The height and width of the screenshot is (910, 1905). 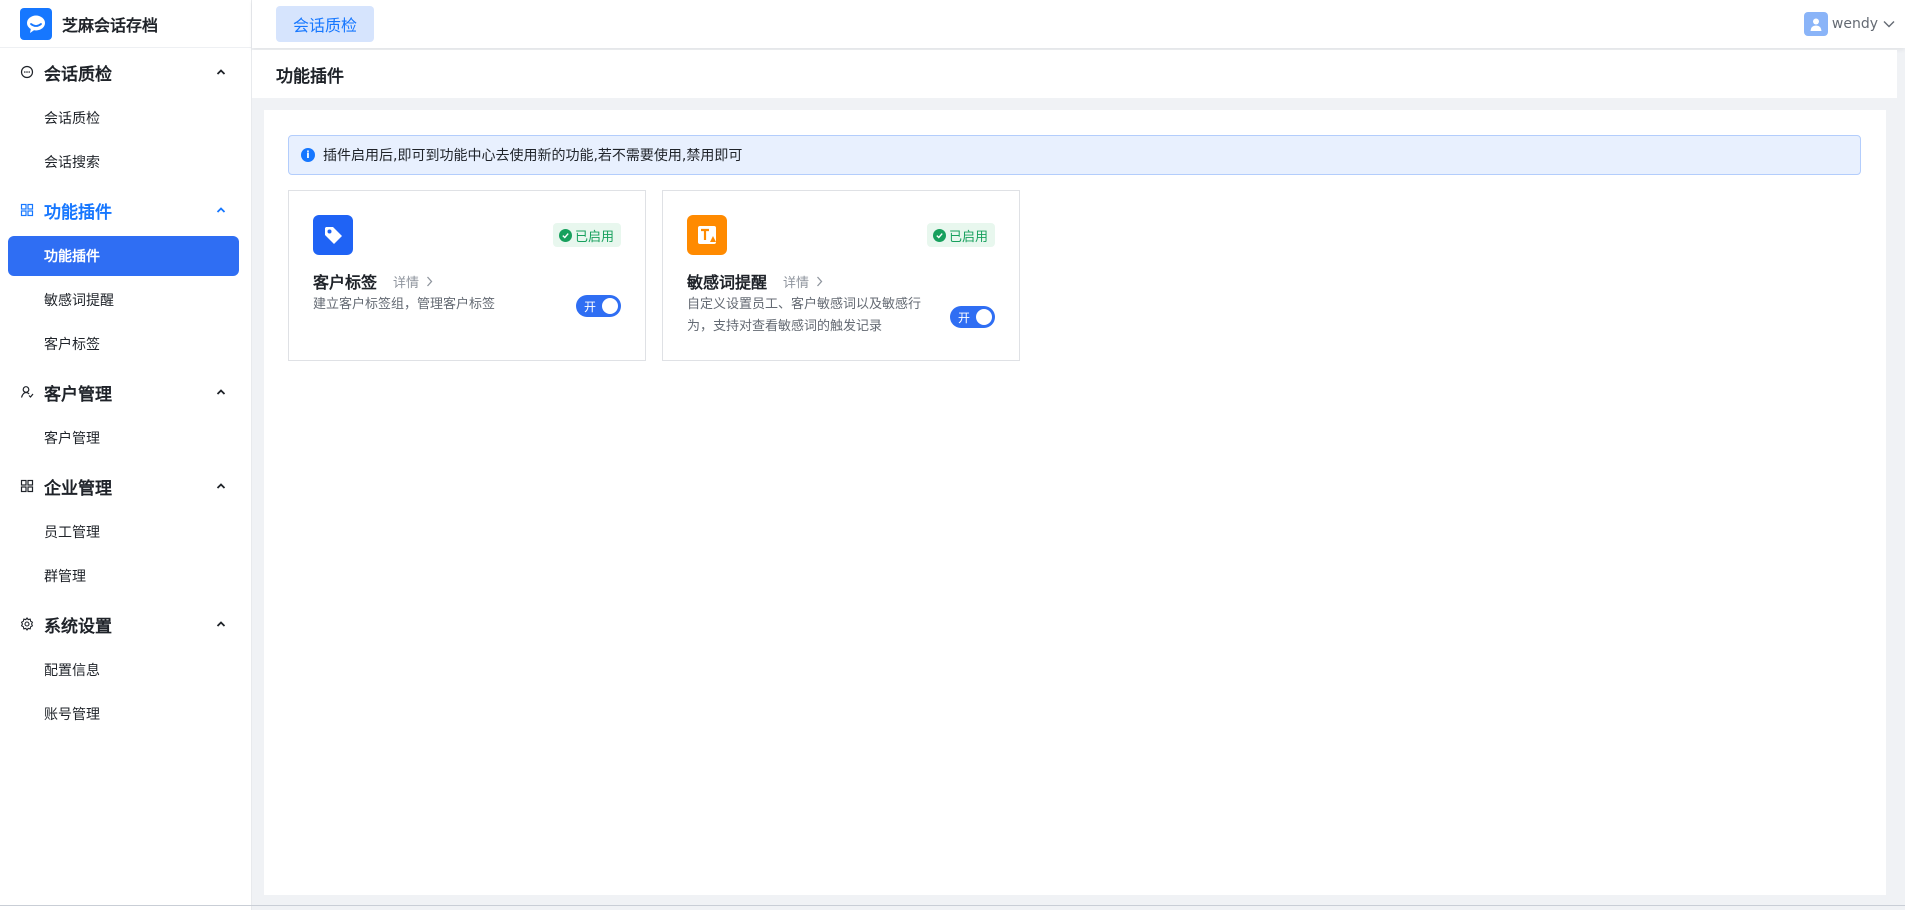 I want to click on page-header: 功能插件, so click(x=1074, y=74).